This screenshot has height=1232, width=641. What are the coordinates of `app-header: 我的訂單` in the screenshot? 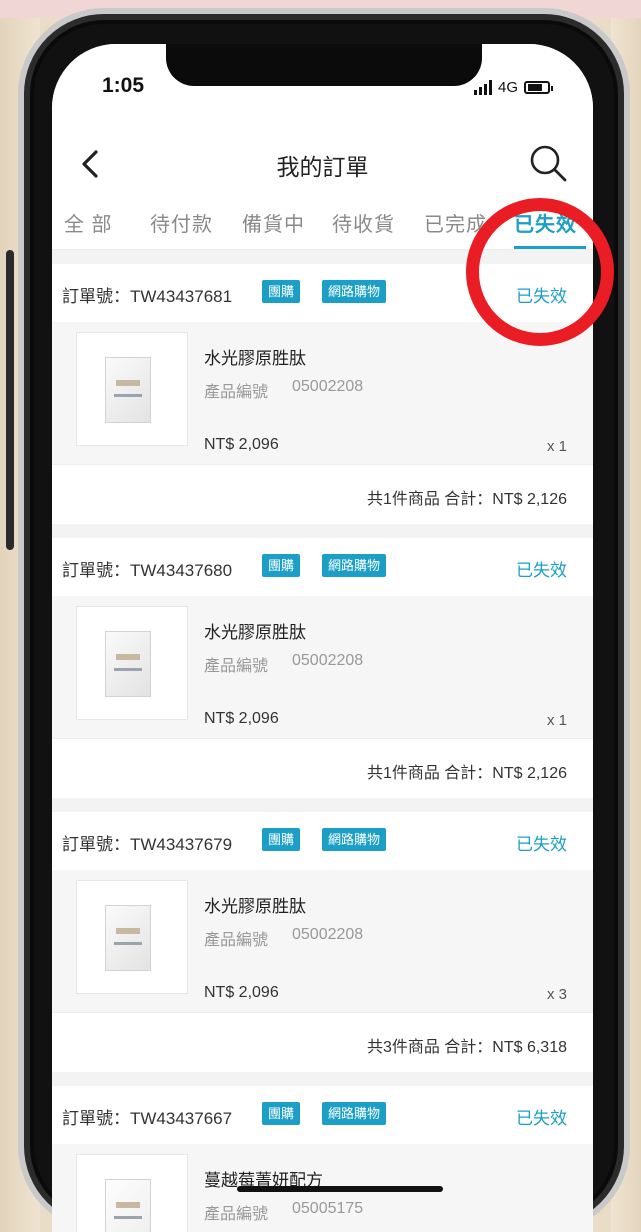 It's located at (322, 166).